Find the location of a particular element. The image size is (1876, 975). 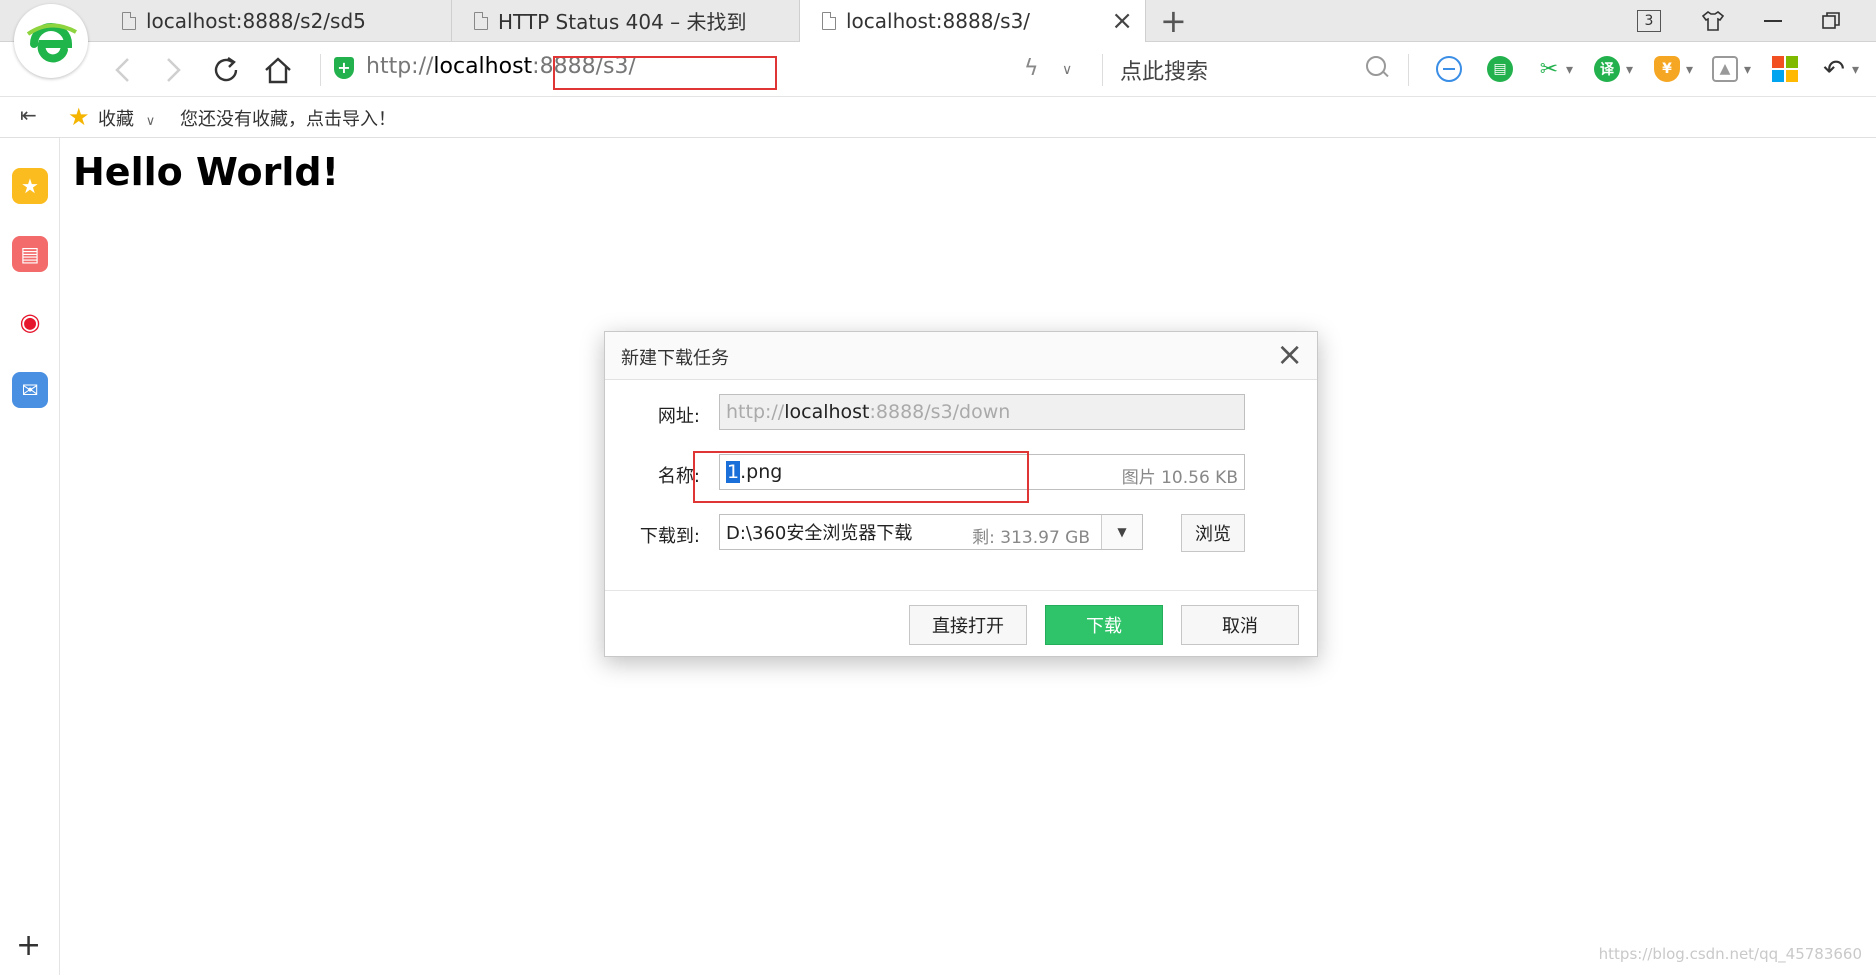

news-icon: ▤ is located at coordinates (30, 254).